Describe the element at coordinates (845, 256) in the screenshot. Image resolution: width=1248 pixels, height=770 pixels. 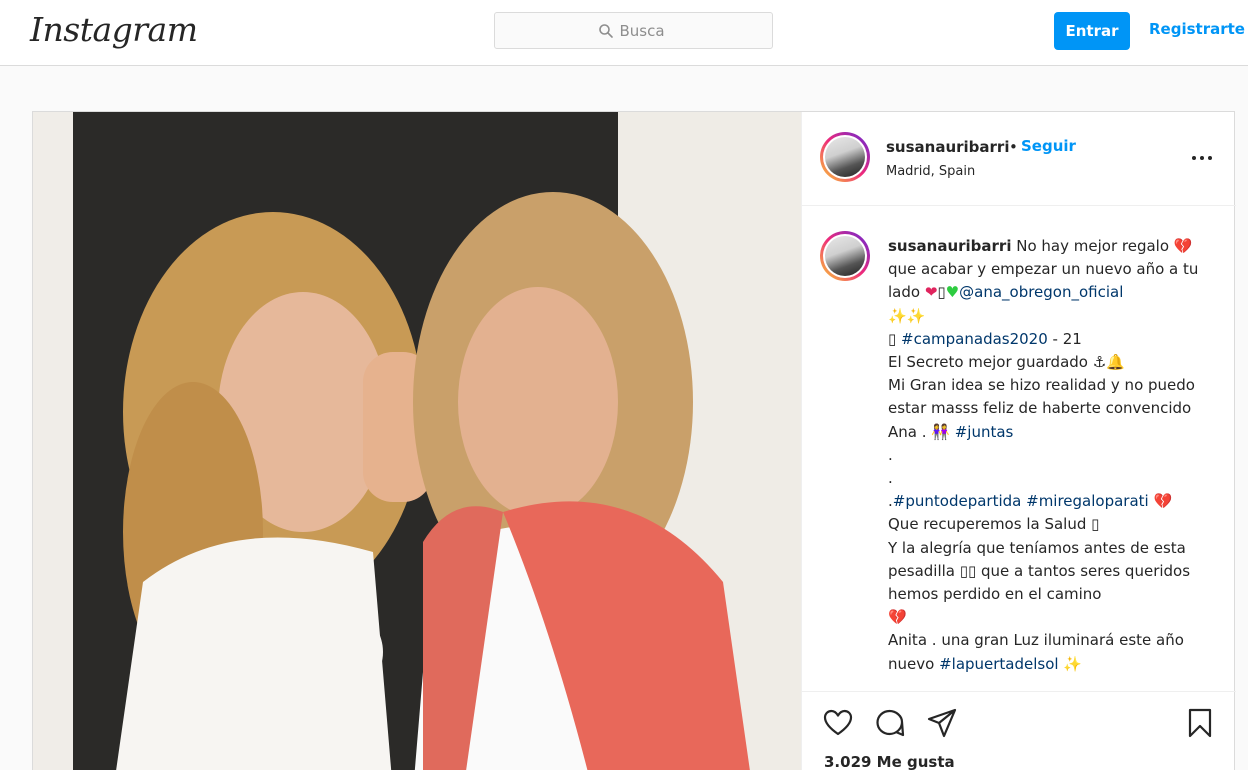
I see `caption-avatar` at that location.